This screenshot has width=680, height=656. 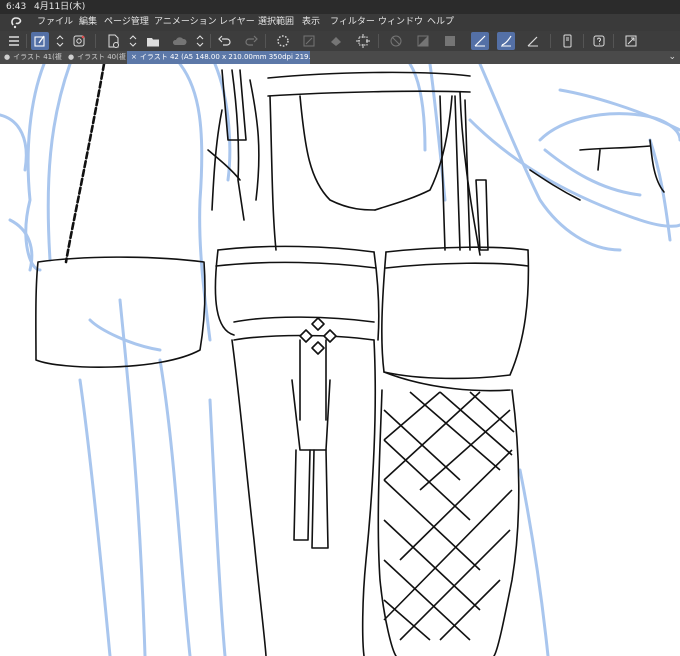 I want to click on ruler-icon, so click(x=533, y=41).